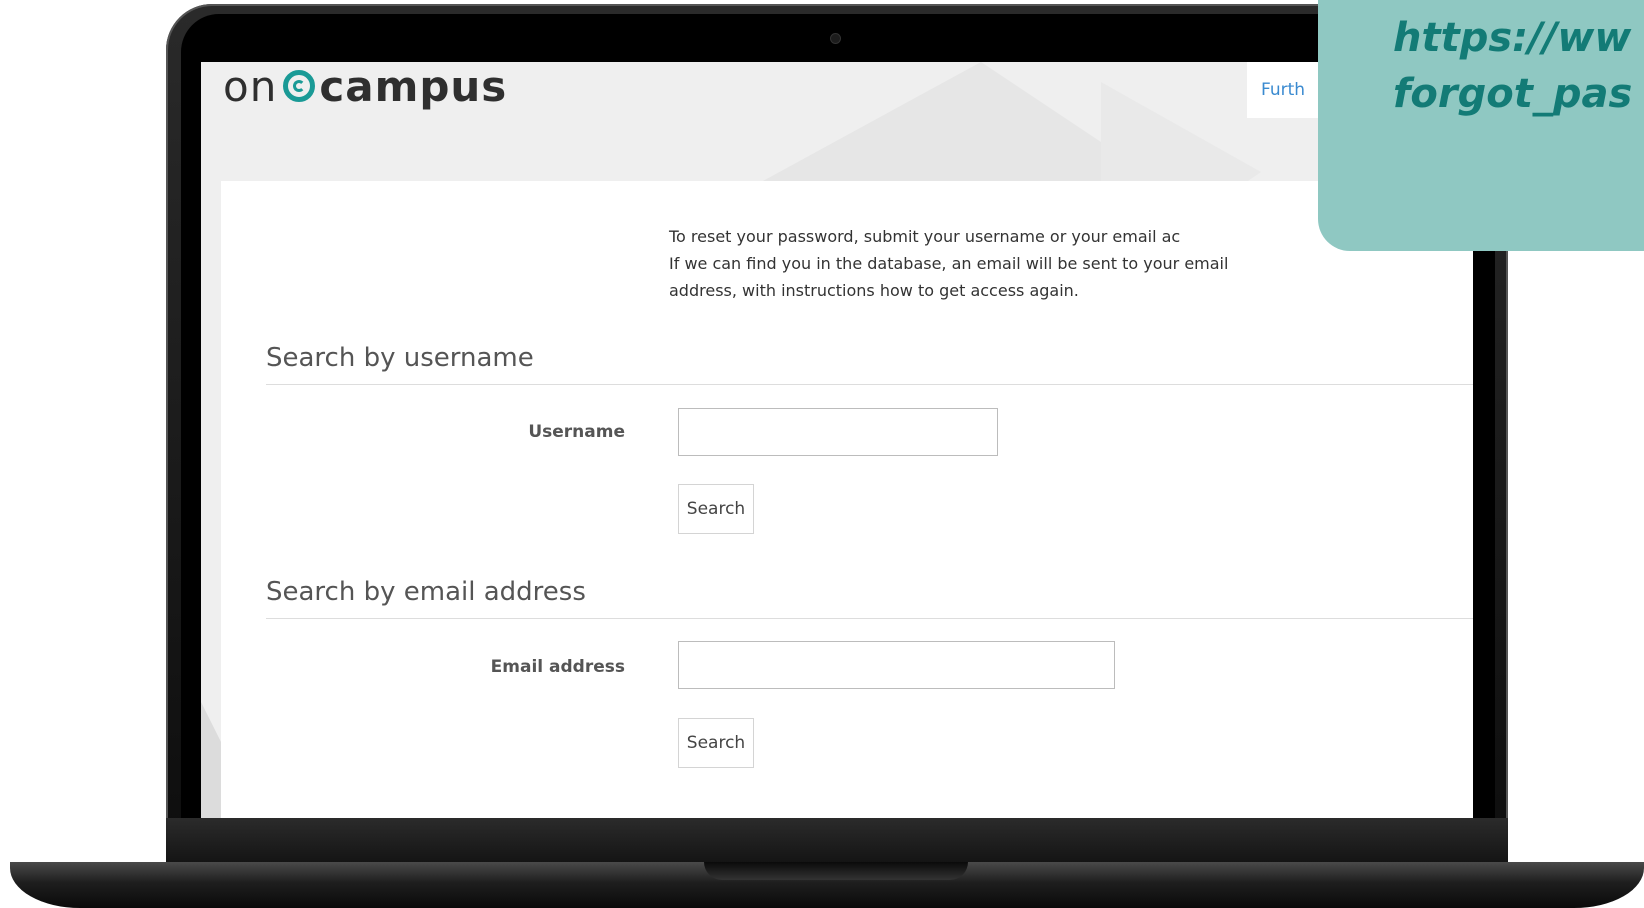 The width and height of the screenshot is (1644, 908). Describe the element at coordinates (838, 432) in the screenshot. I see `username-input` at that location.